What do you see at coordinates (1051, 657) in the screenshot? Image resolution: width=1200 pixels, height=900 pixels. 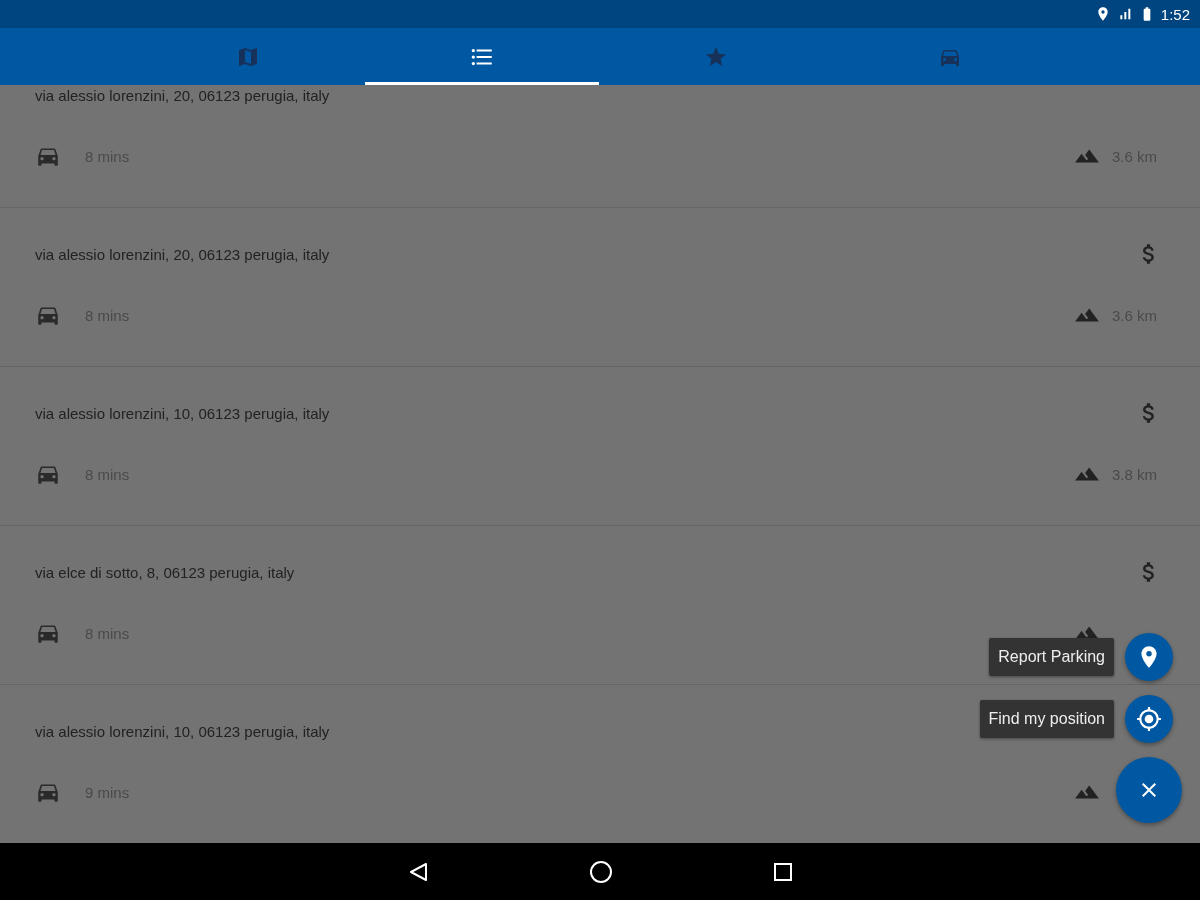 I see `action-label: Report Parking` at bounding box center [1051, 657].